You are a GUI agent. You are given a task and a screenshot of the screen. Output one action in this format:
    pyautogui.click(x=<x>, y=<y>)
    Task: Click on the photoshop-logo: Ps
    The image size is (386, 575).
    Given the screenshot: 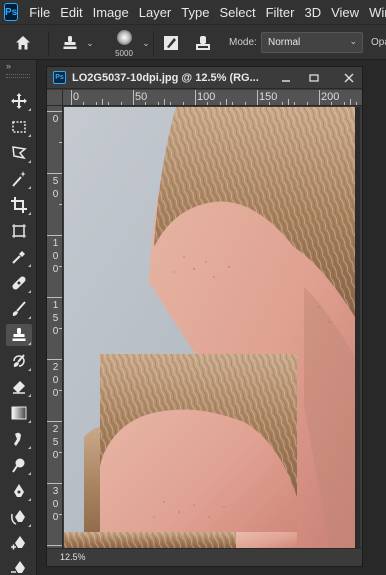 What is the action you would take?
    pyautogui.click(x=11, y=12)
    